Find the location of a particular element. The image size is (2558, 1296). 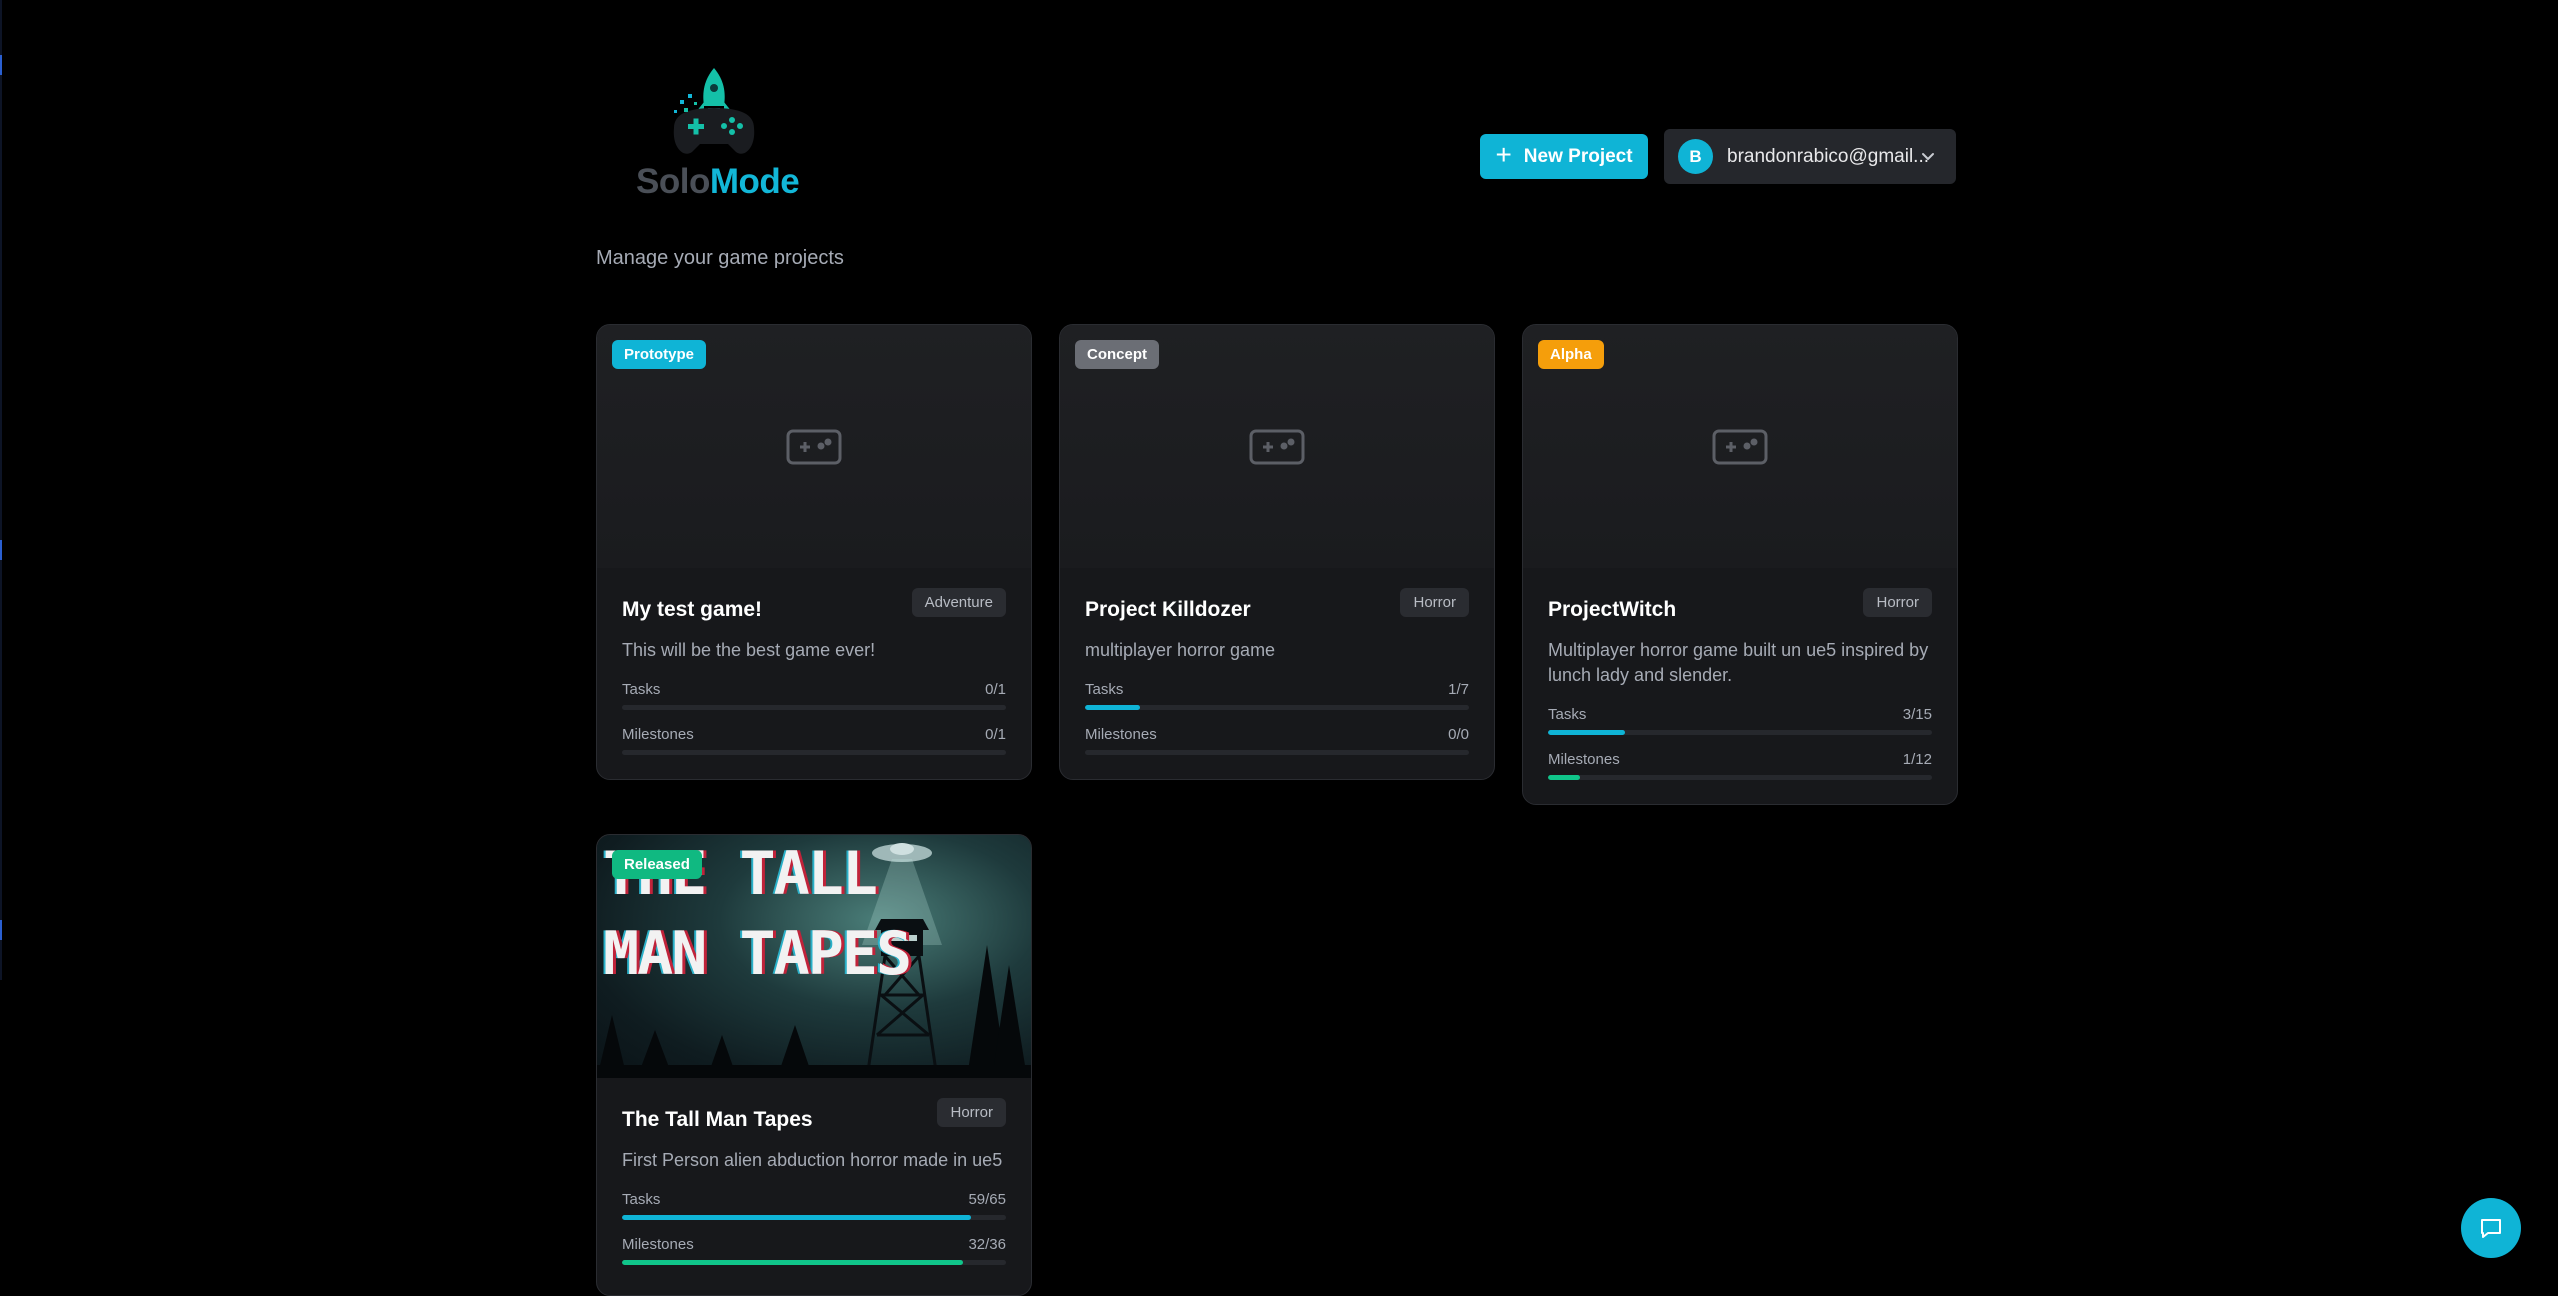

project-thumbnail: Prototype is located at coordinates (814, 446).